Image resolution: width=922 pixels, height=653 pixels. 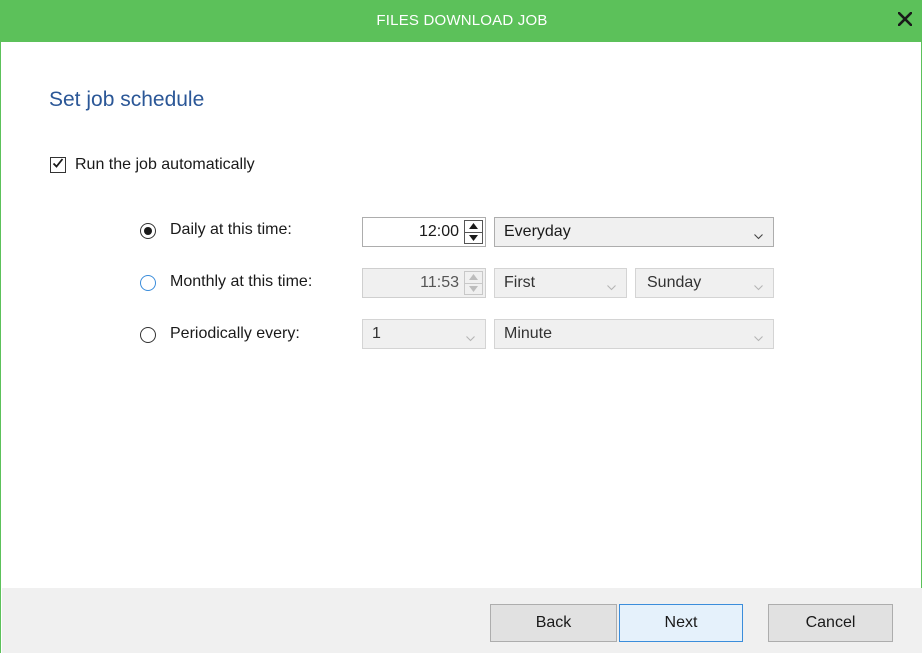 What do you see at coordinates (438, 231) in the screenshot?
I see `daily-time-value: 12:00` at bounding box center [438, 231].